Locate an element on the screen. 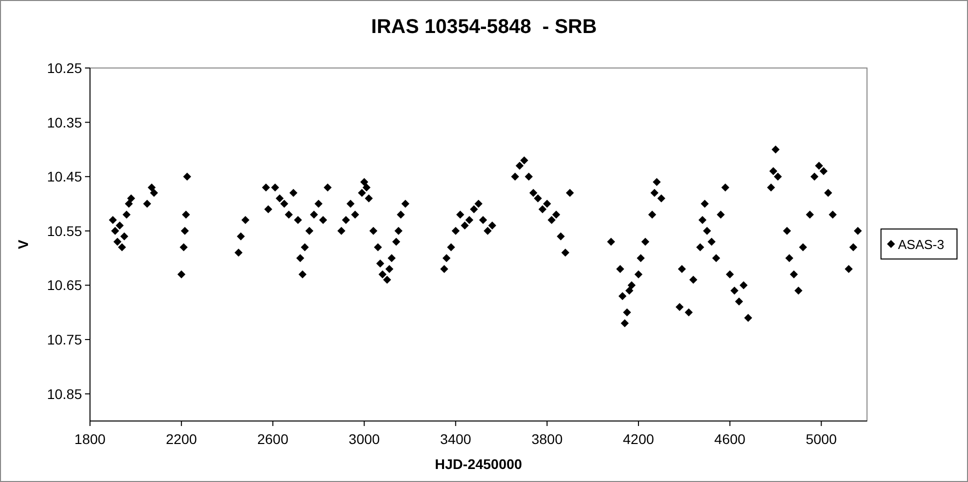 This screenshot has height=482, width=968. y-tick-label: 10.25 is located at coordinates (64, 68).